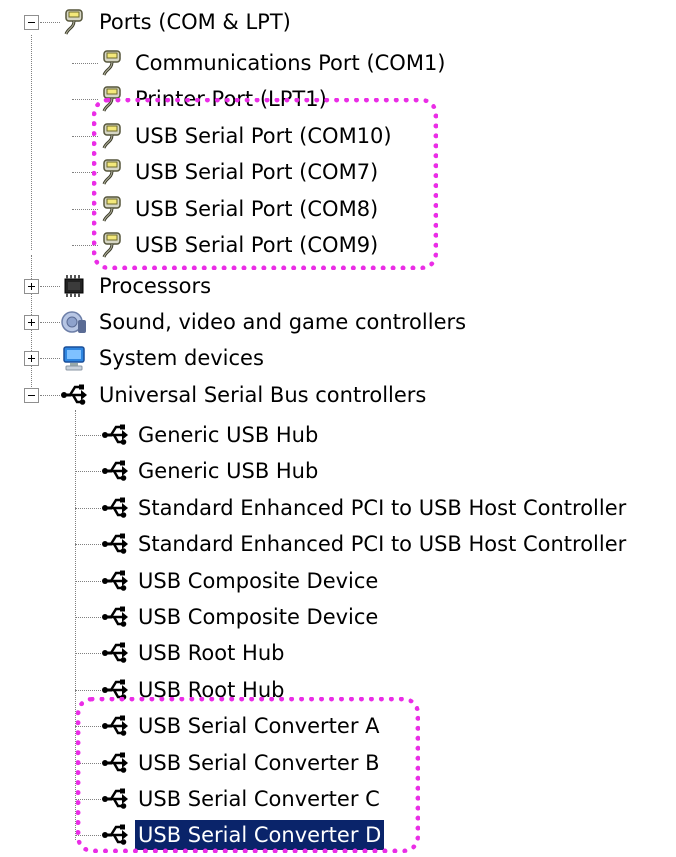 This screenshot has width=676, height=857. Describe the element at coordinates (211, 653) in the screenshot. I see `tree-item-label: USB Root Hub` at that location.